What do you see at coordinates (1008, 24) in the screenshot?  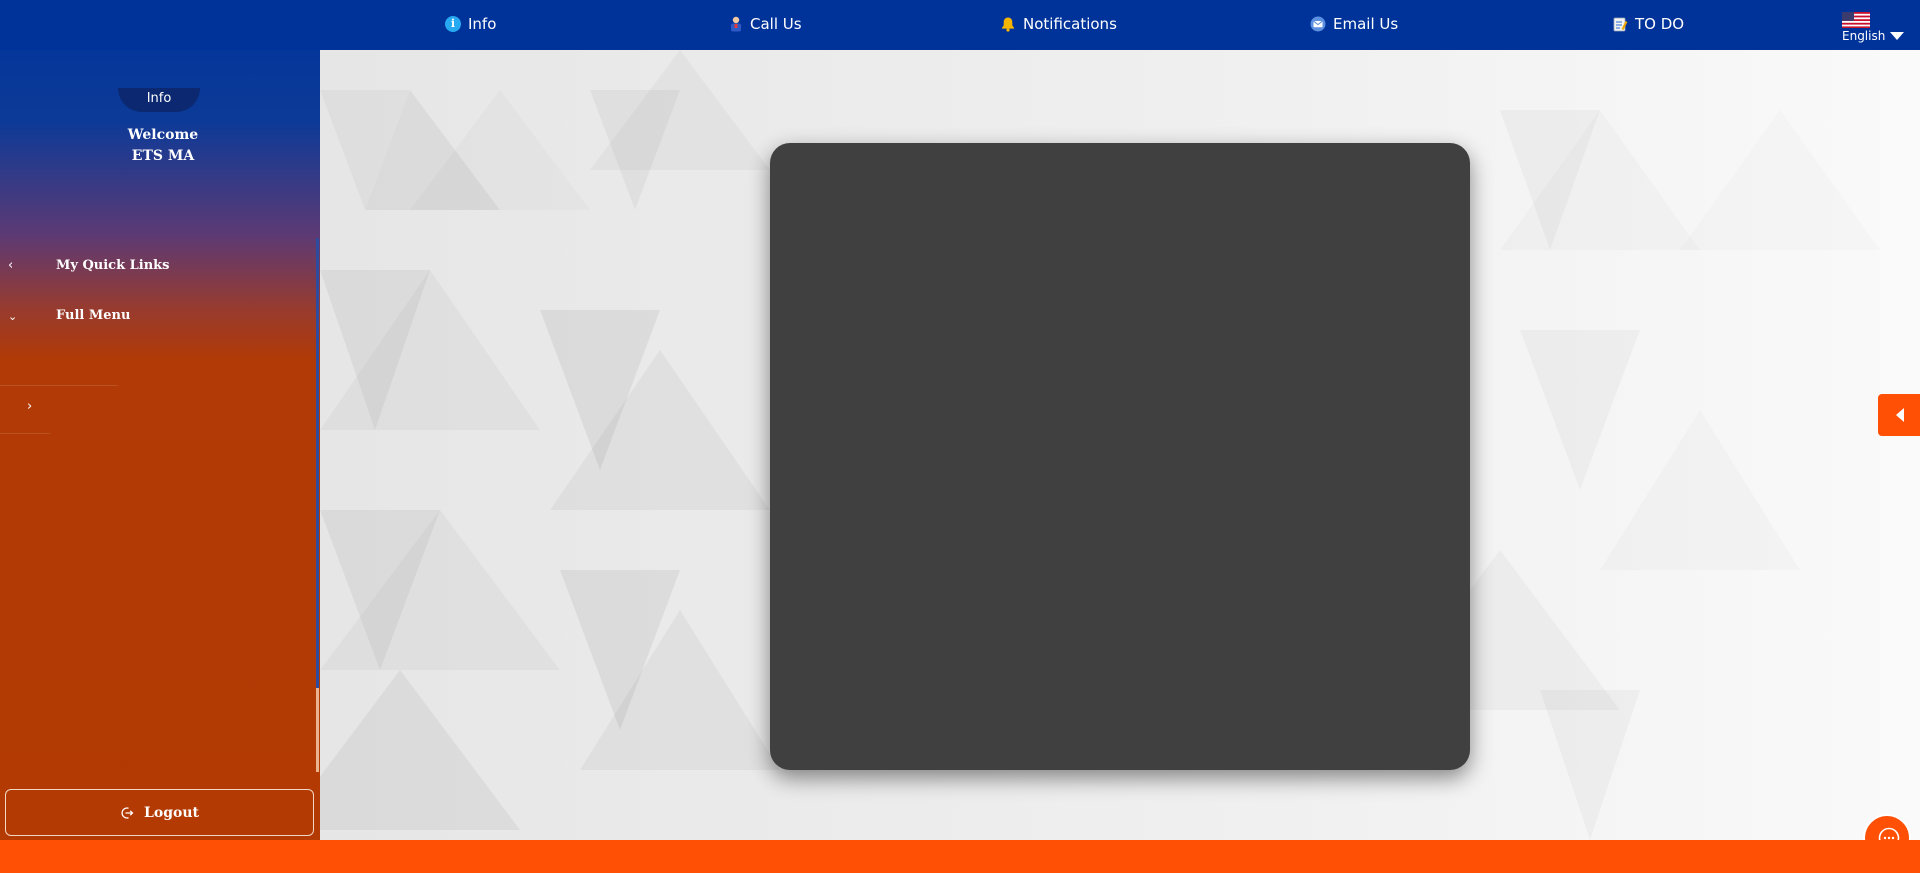 I see `bell-icon` at bounding box center [1008, 24].